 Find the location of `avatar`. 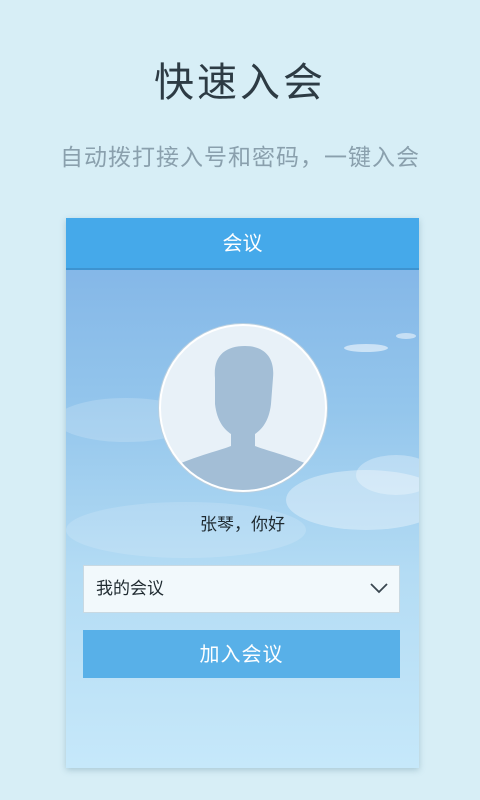

avatar is located at coordinates (243, 408).